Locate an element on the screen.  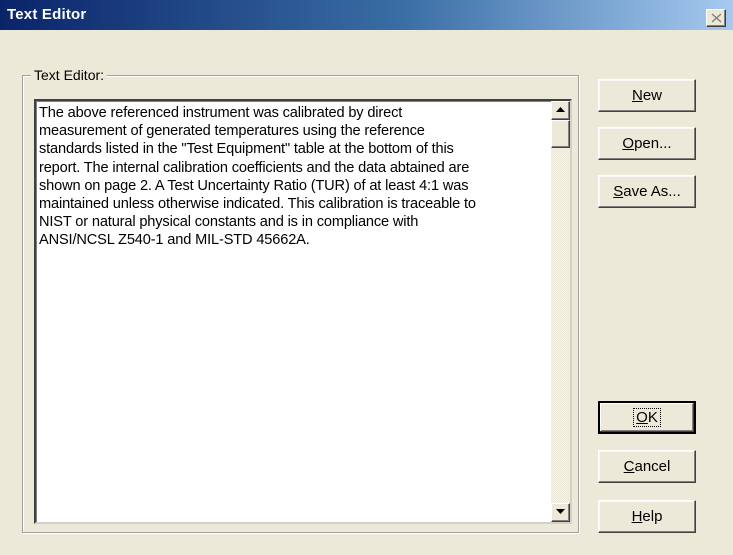
new-label: ew is located at coordinates (652, 95).